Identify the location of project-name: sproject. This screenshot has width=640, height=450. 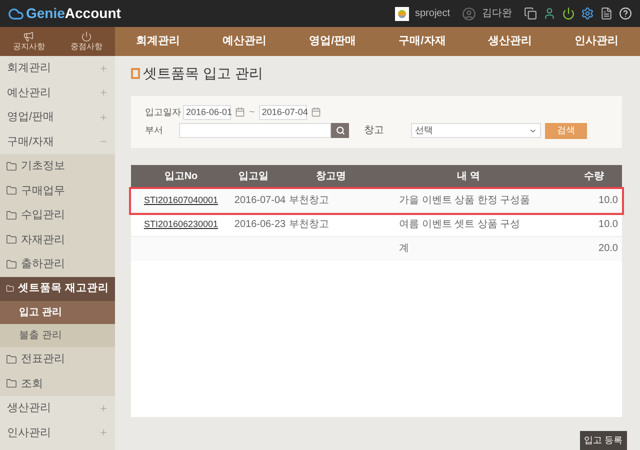
(432, 14).